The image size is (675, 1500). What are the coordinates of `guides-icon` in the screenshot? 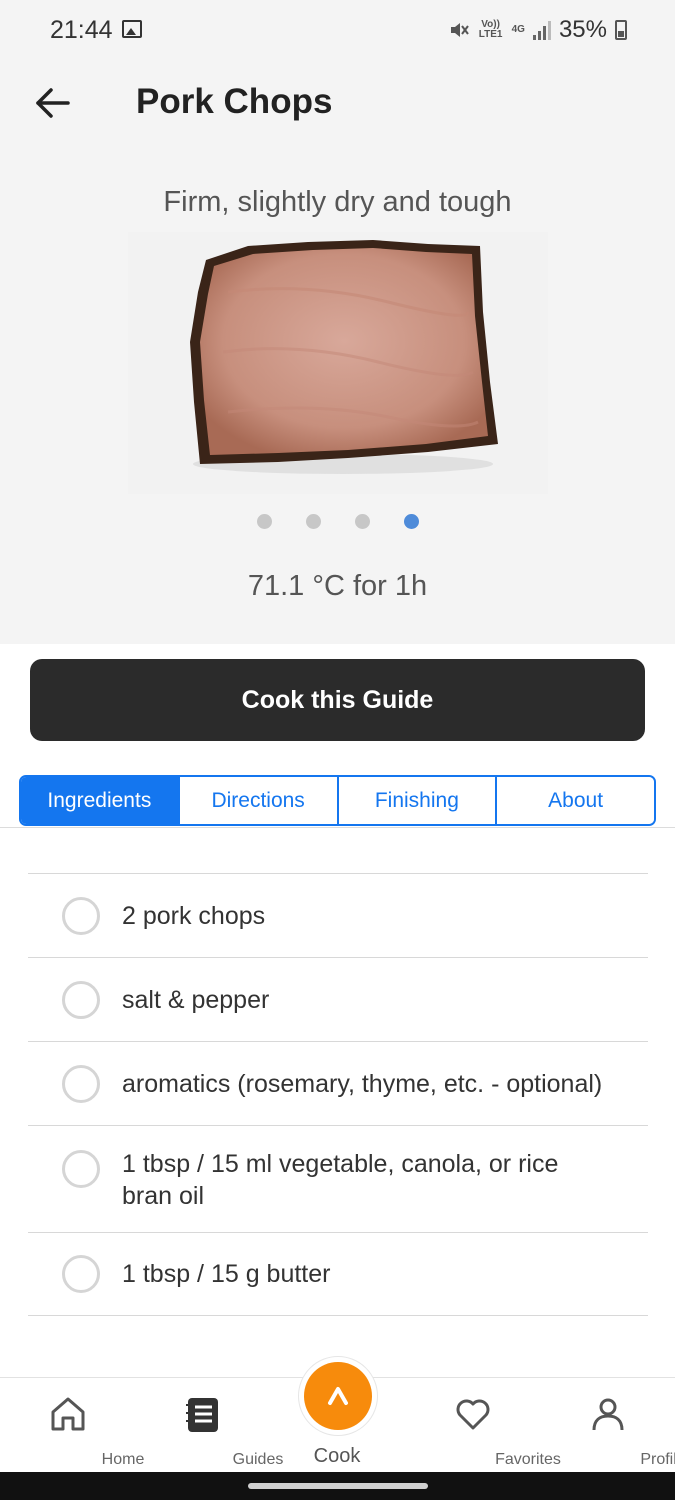 It's located at (202, 1415).